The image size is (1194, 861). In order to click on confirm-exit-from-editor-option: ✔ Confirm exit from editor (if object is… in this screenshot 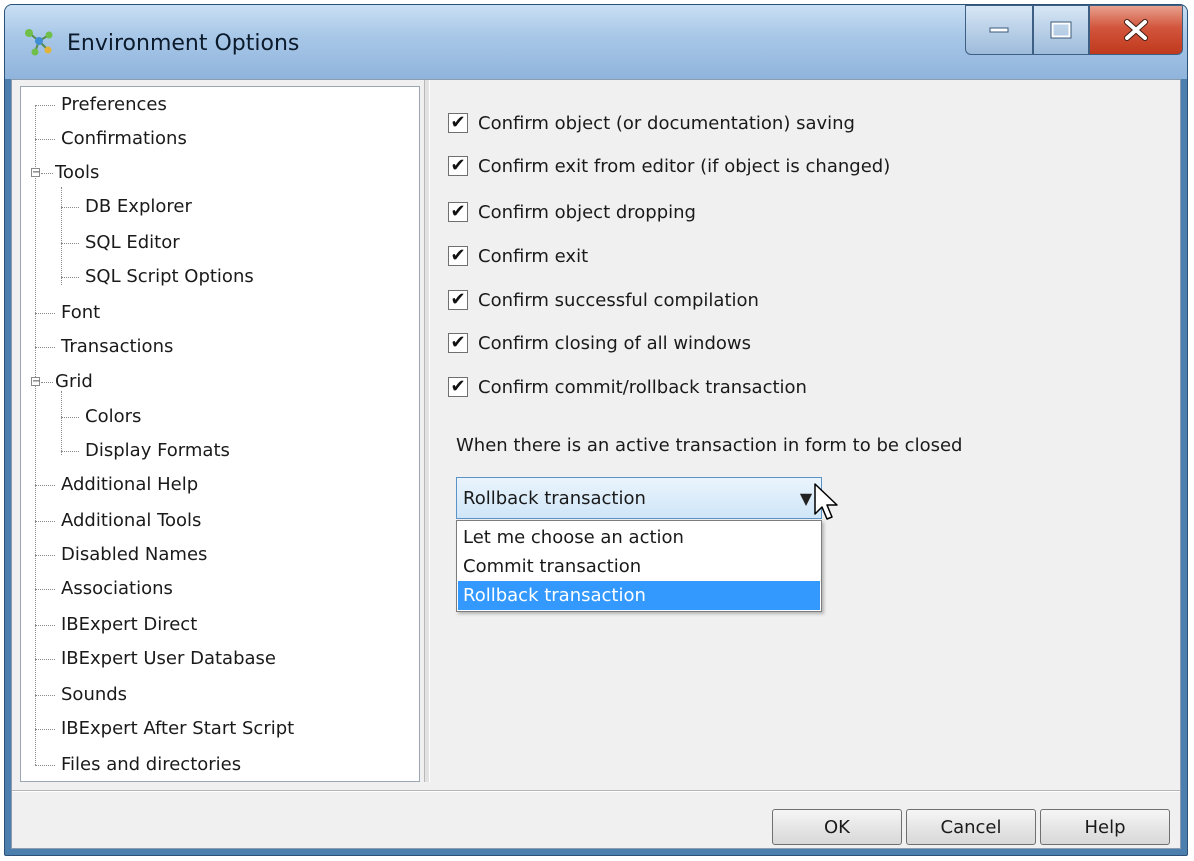, I will do `click(669, 166)`.